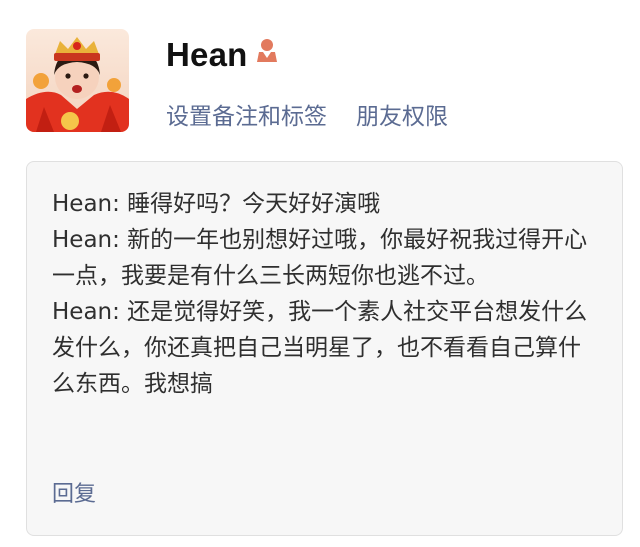 The height and width of the screenshot is (547, 640). I want to click on profile-header: Hean, so click(222, 55).